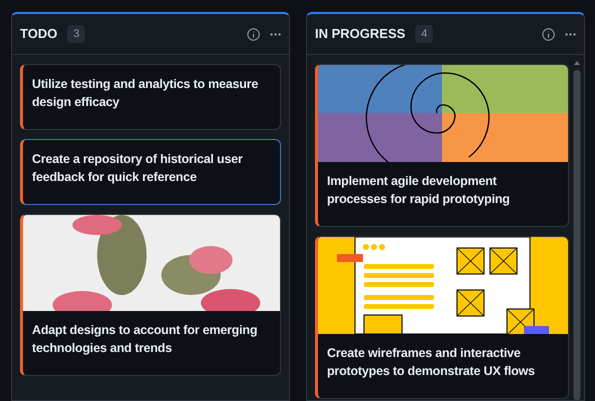 Image resolution: width=595 pixels, height=401 pixels. I want to click on card-title: Utilize testing and analytics to measure design efficacy, so click(146, 93).